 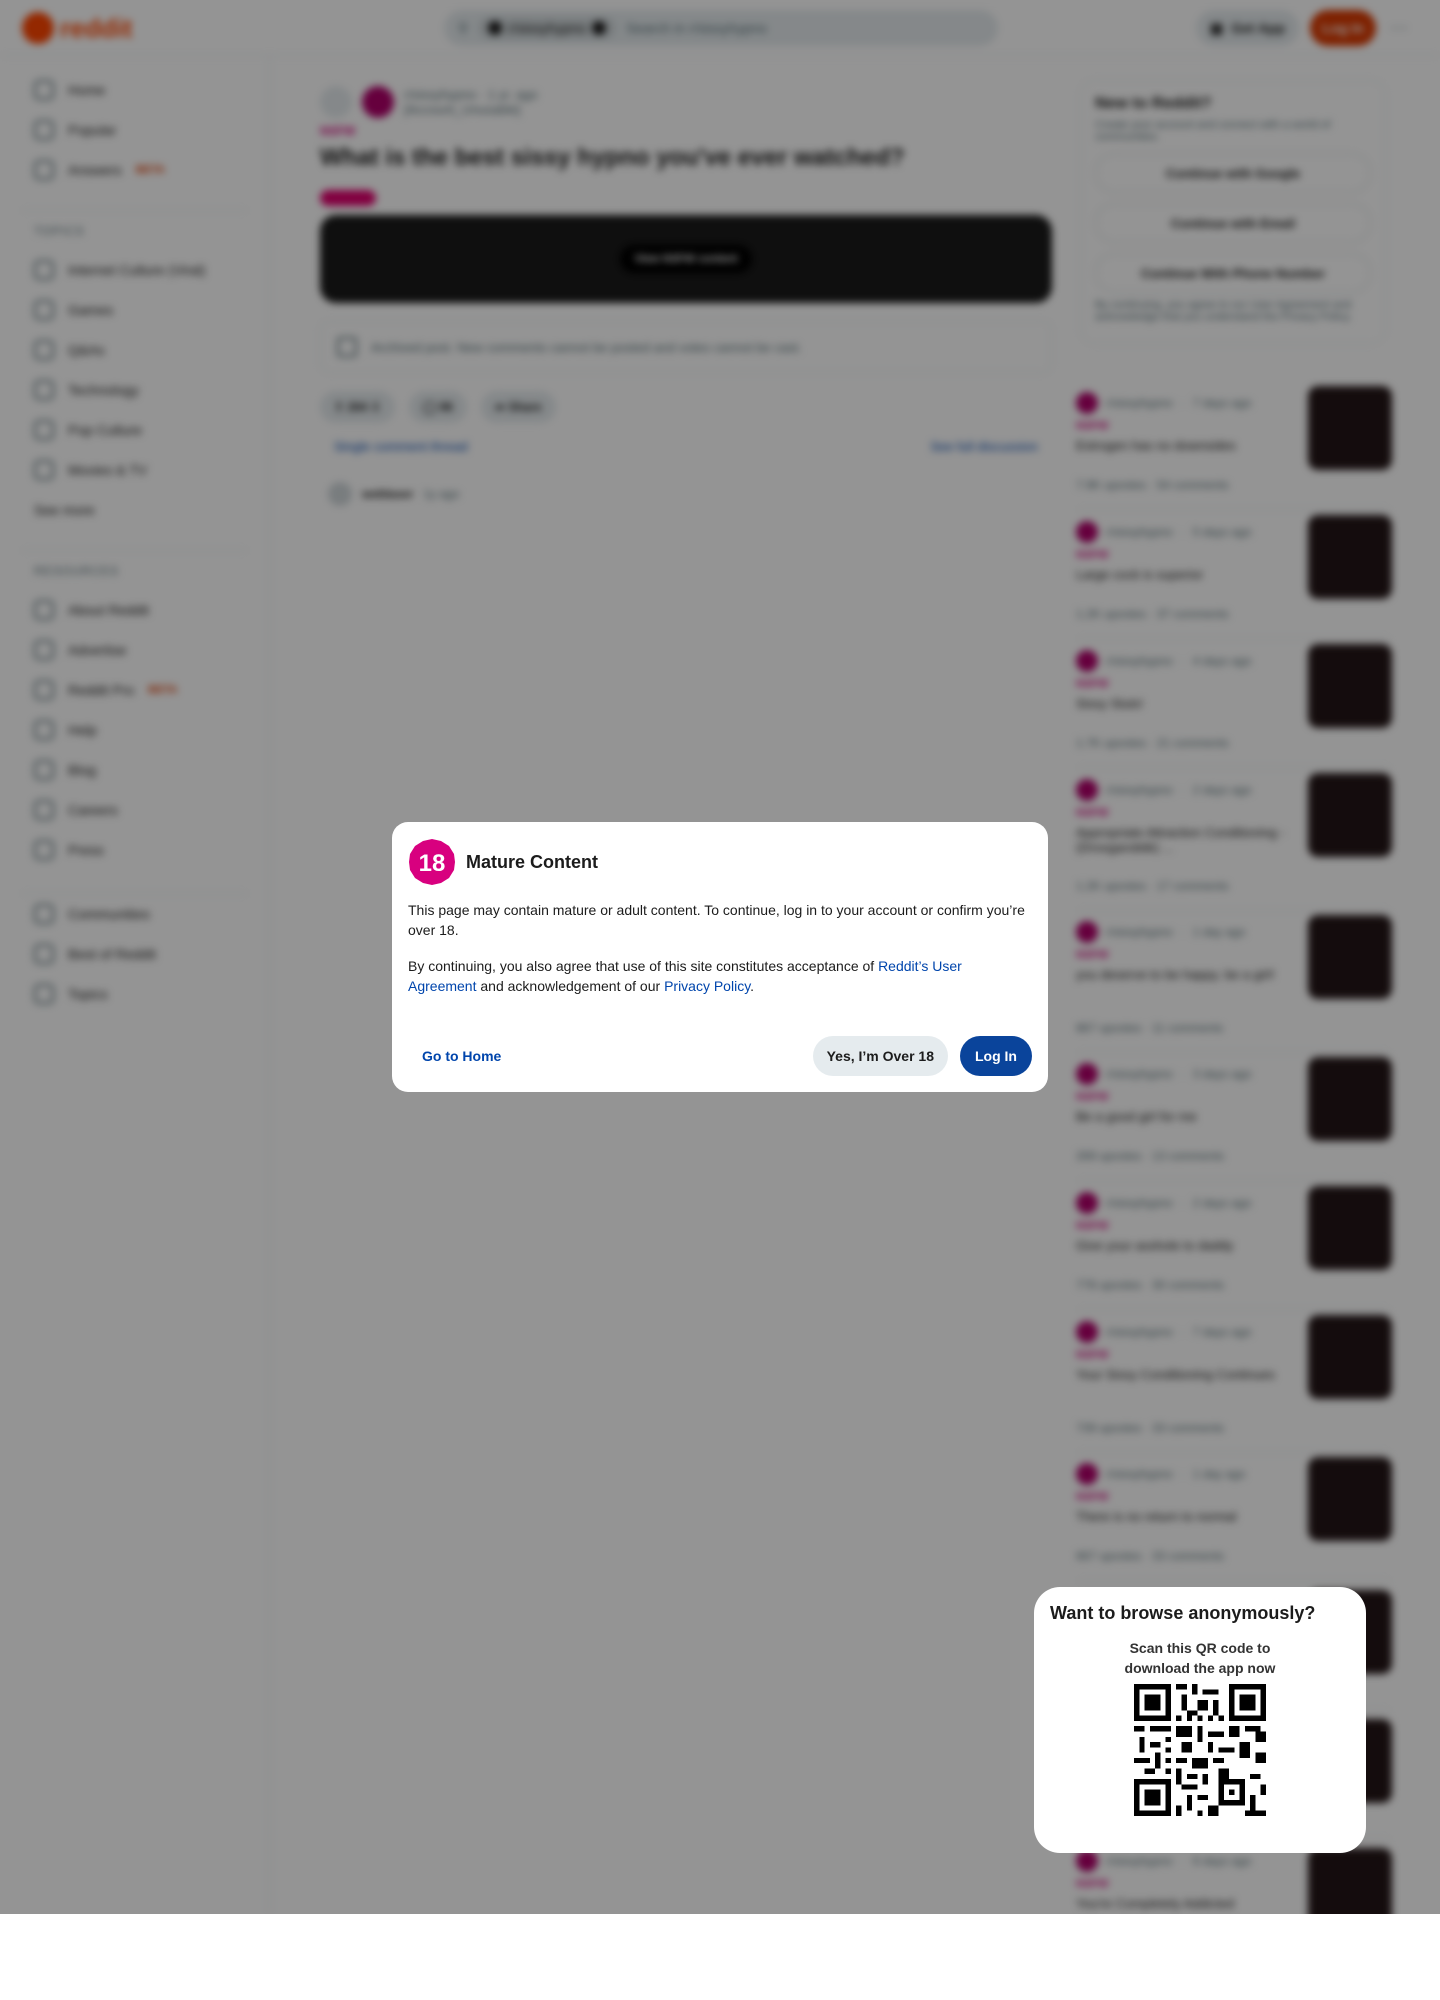 What do you see at coordinates (1200, 1648) in the screenshot?
I see `qr-subtitle-line1: Scan this QR code to` at bounding box center [1200, 1648].